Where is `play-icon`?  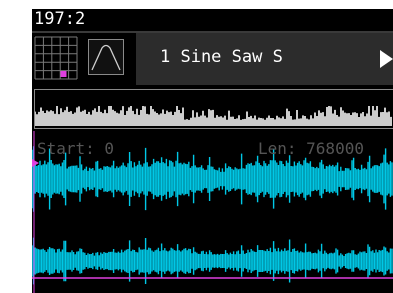
play-icon is located at coordinates (384, 59).